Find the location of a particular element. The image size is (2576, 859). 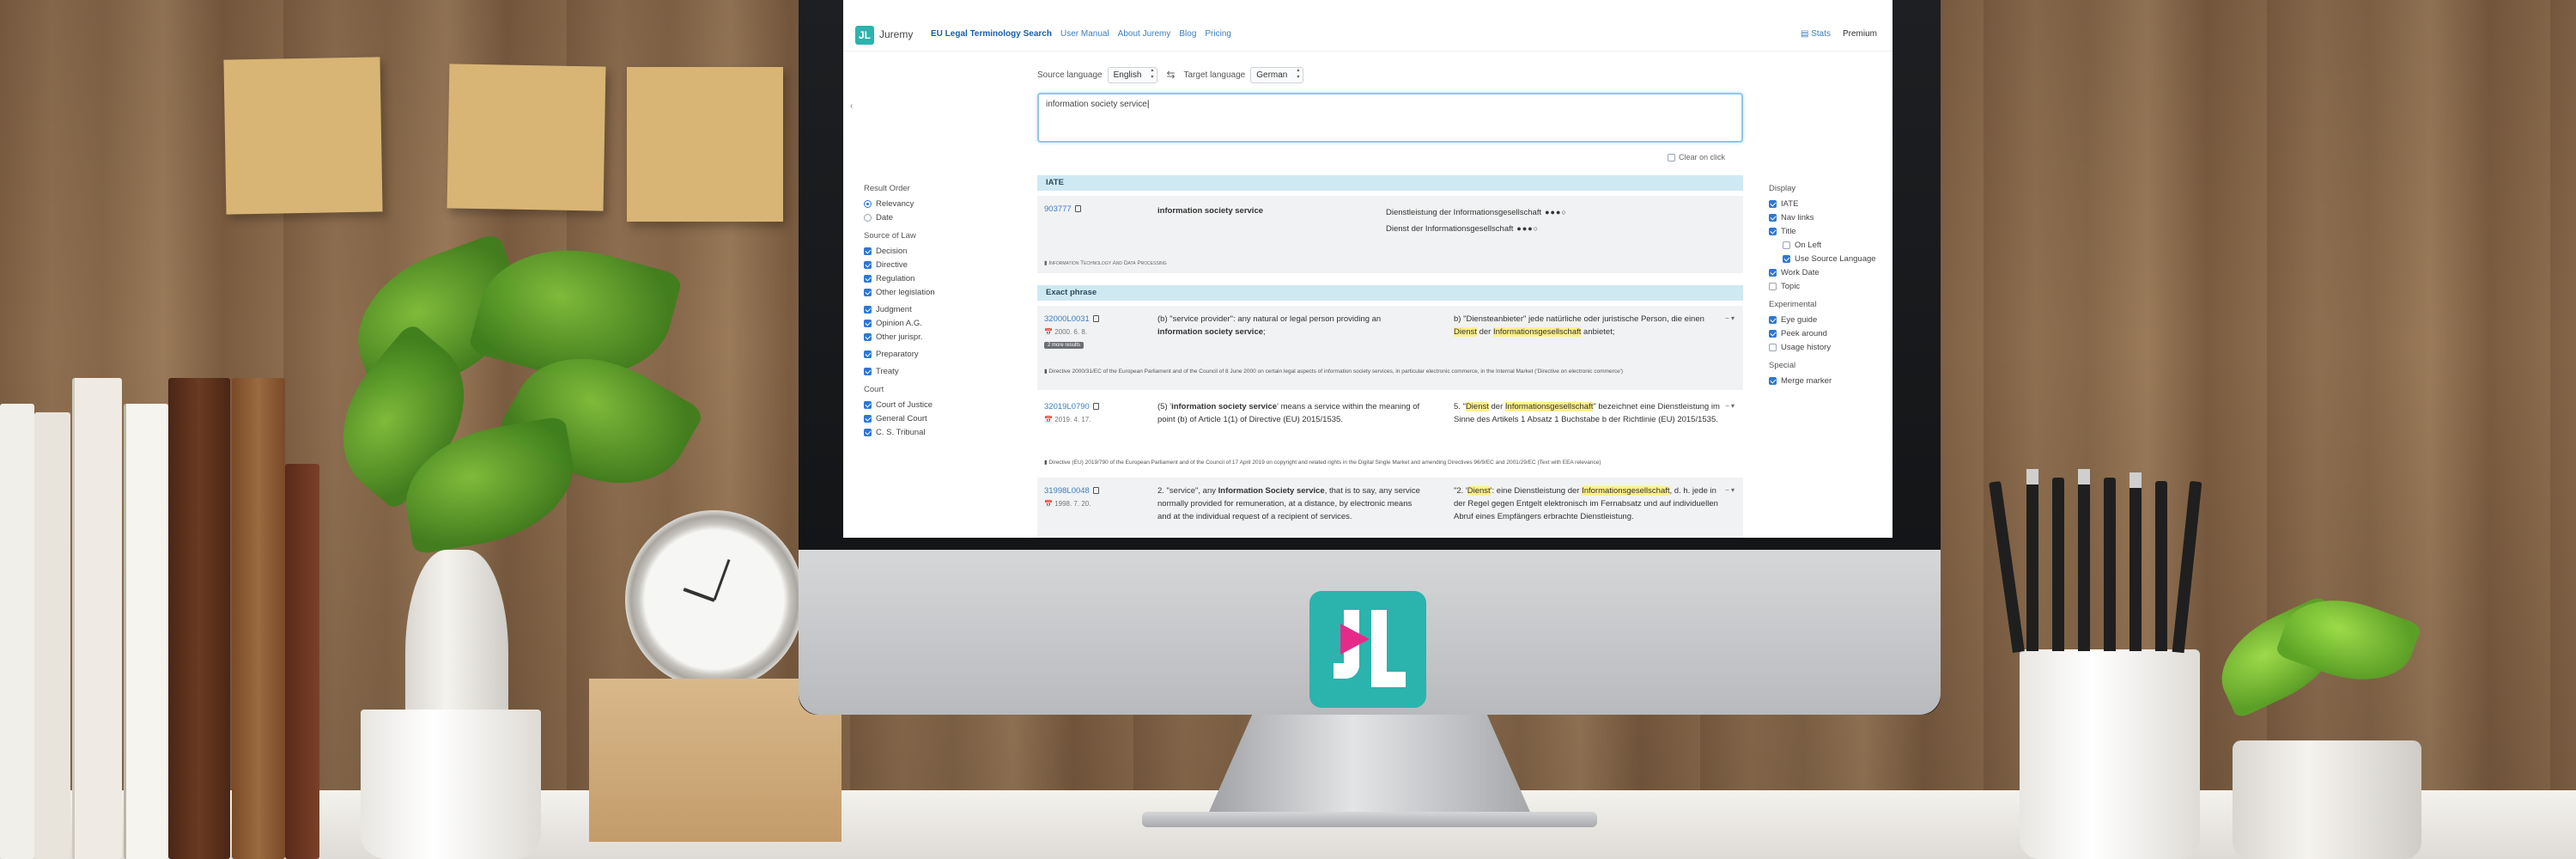

nav-user-manual: User Manual is located at coordinates (1085, 34).